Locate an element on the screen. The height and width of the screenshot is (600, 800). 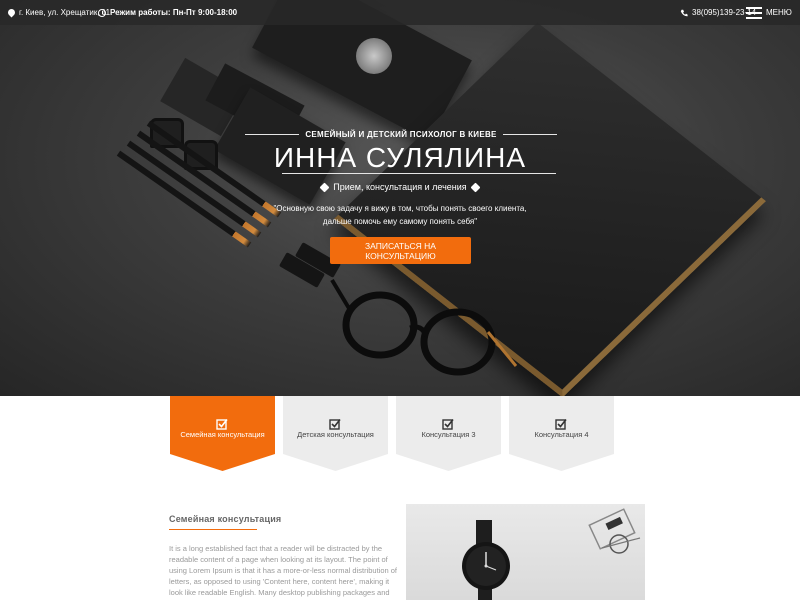
title-underline is located at coordinates (213, 529).